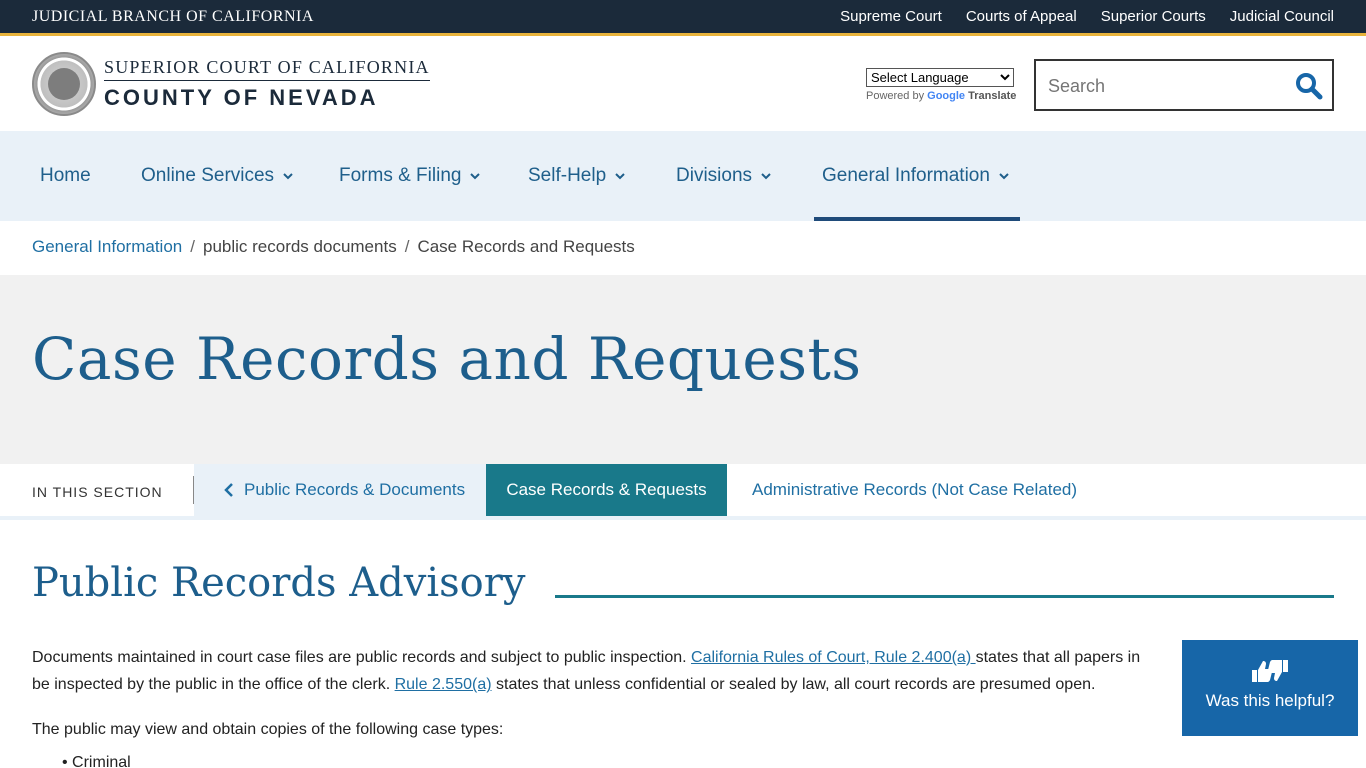 The height and width of the screenshot is (768, 1366). What do you see at coordinates (97, 492) in the screenshot?
I see `section-label: In this section` at bounding box center [97, 492].